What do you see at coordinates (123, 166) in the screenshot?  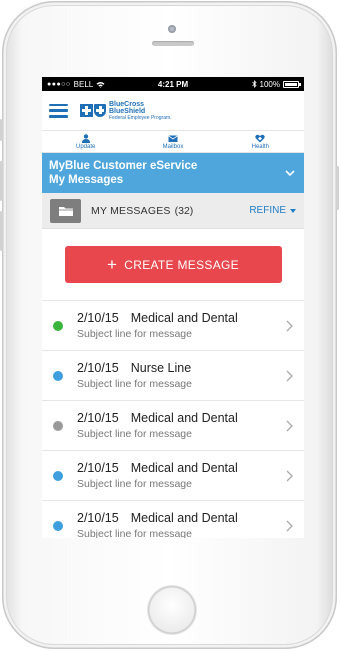 I see `banner-title: MyBlue Customer eService` at bounding box center [123, 166].